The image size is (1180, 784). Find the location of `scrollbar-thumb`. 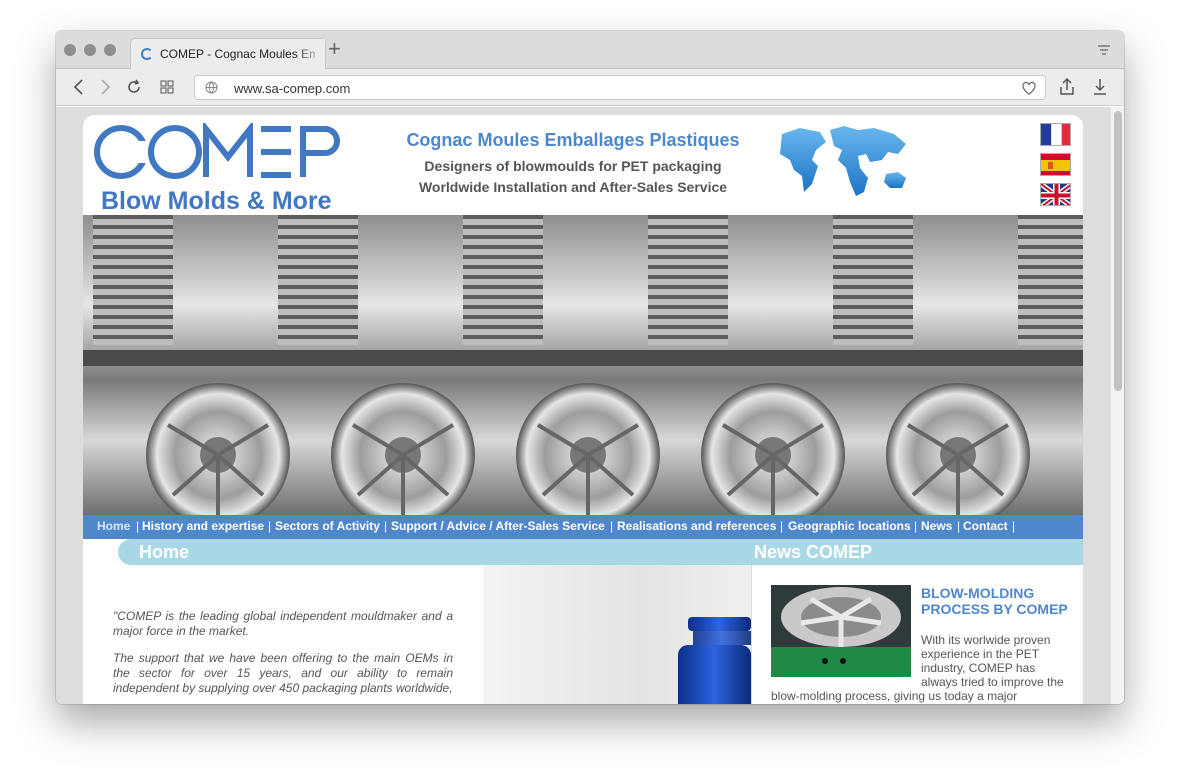

scrollbar-thumb is located at coordinates (1118, 251).